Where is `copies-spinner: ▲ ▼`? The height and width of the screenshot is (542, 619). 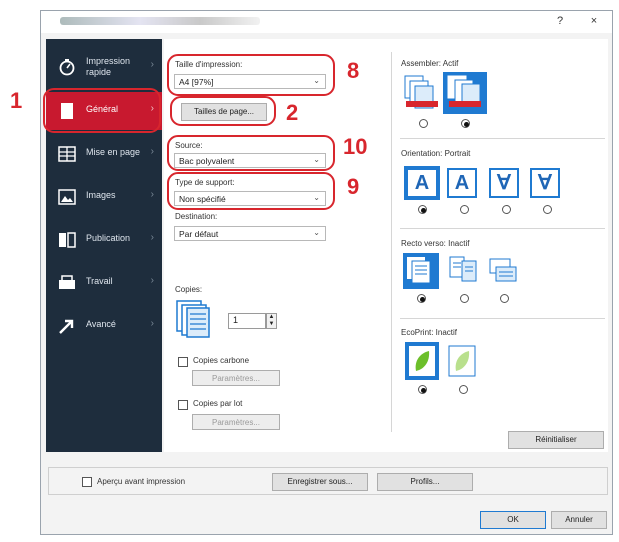
copies-spinner: ▲ ▼ is located at coordinates (271, 321).